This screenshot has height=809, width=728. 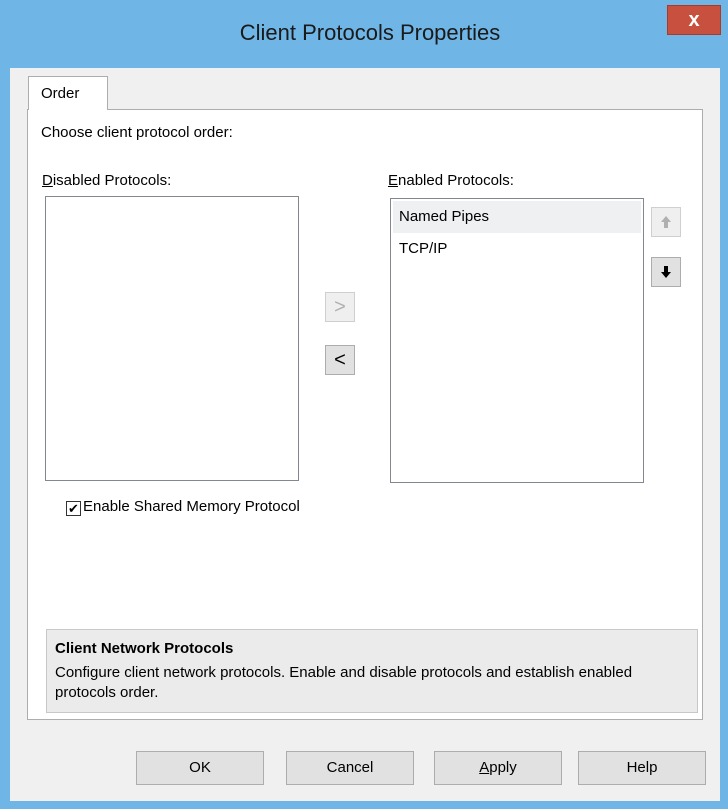 What do you see at coordinates (68, 93) in the screenshot?
I see `tab-order: Order` at bounding box center [68, 93].